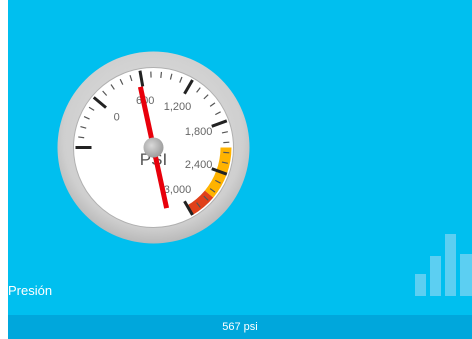 The image size is (472, 339). Describe the element at coordinates (199, 132) in the screenshot. I see `gauge-tick-label: 1,800` at that location.